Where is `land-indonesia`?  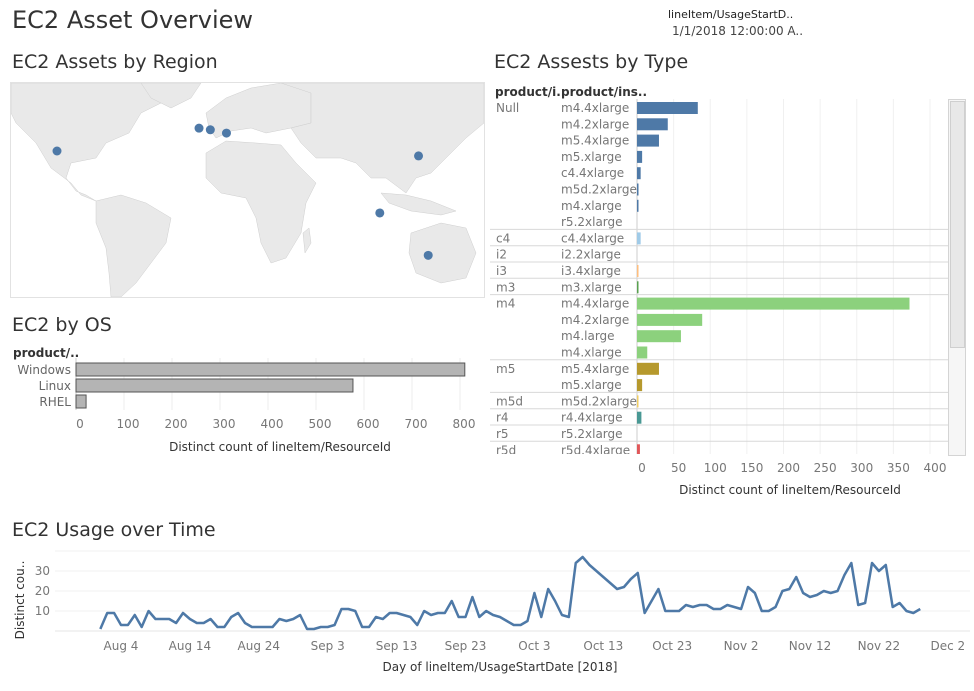 land-indonesia is located at coordinates (418, 204).